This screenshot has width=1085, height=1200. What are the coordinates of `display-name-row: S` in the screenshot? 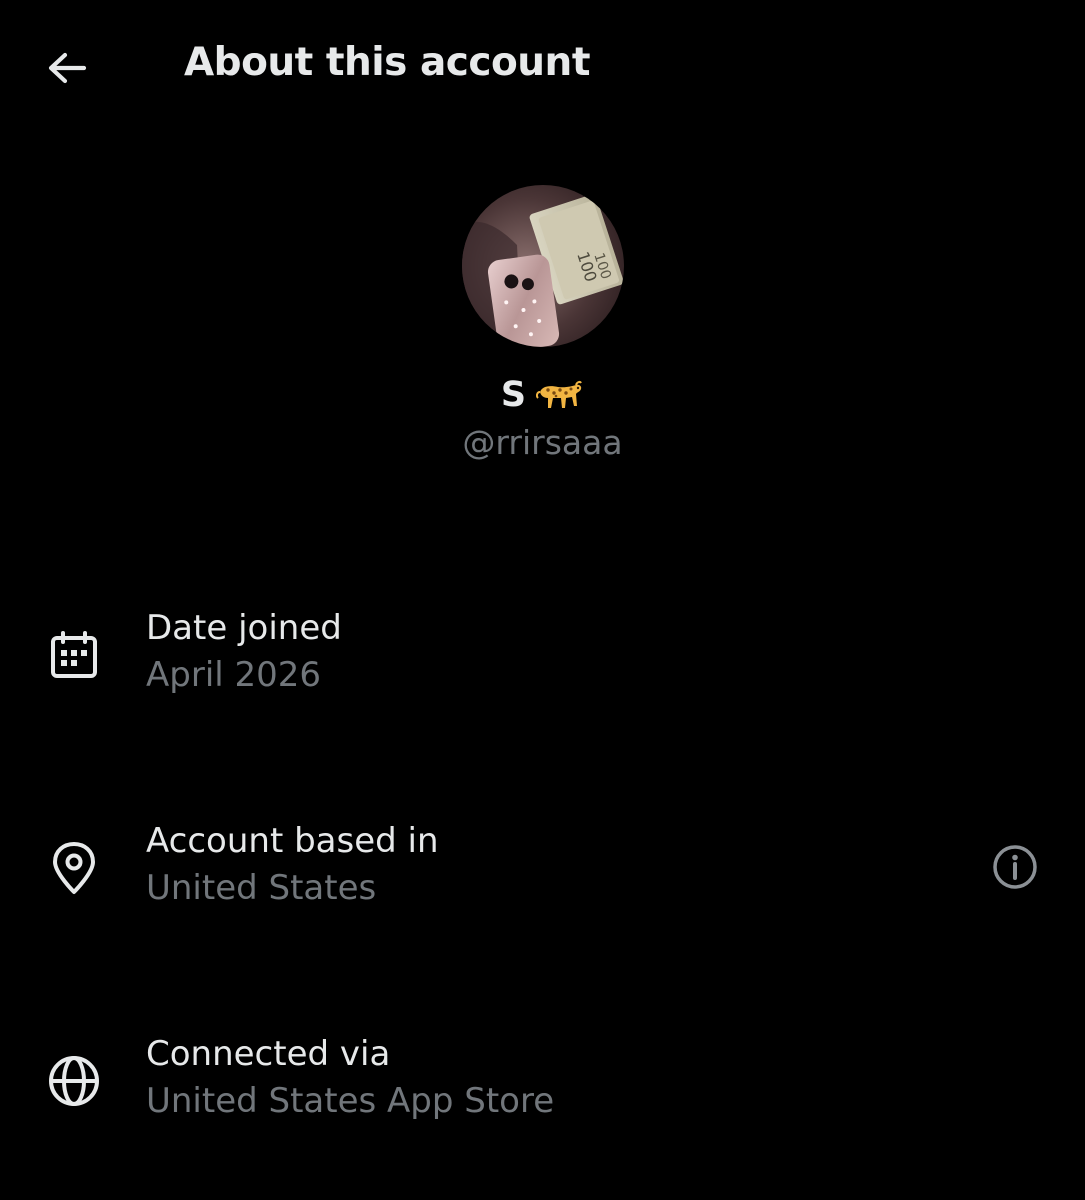 It's located at (542, 395).